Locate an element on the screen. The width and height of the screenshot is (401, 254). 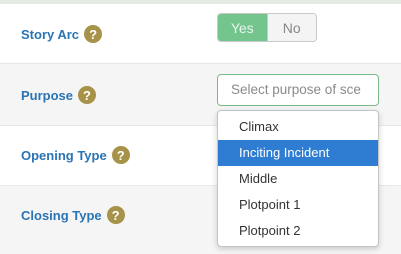
purpose-help-icon: ? is located at coordinates (87, 95).